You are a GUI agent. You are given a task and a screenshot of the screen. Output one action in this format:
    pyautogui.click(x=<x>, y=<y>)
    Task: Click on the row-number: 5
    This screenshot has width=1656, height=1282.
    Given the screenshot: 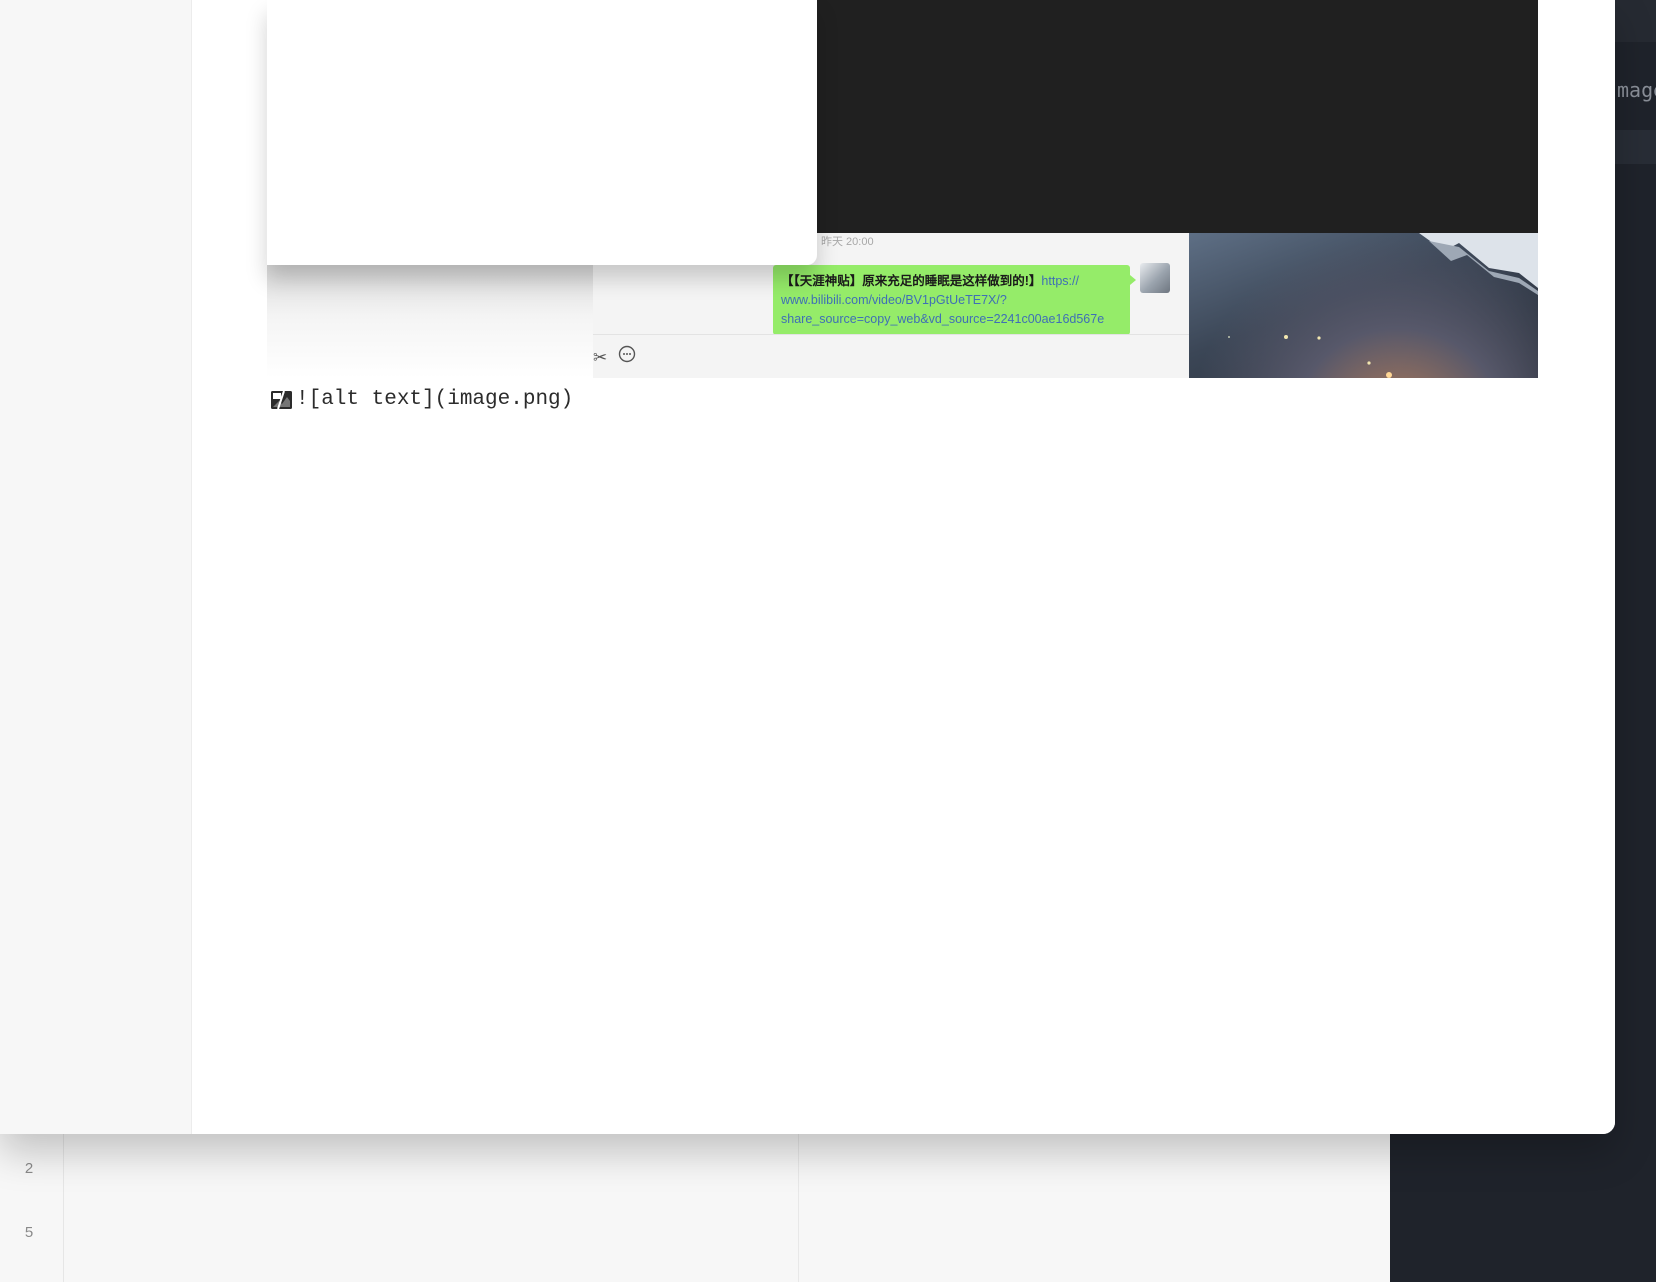 What is the action you would take?
    pyautogui.click(x=29, y=1232)
    